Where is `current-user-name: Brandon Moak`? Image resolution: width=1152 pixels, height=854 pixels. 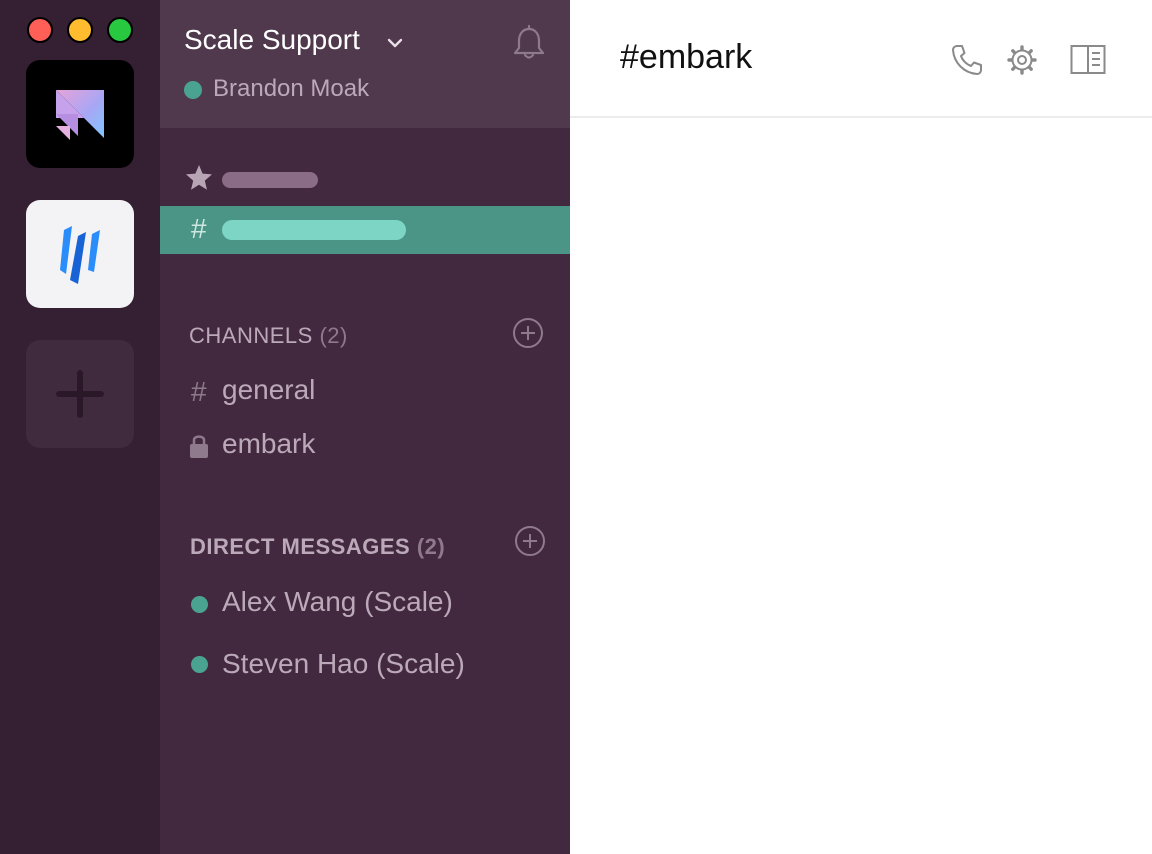 current-user-name: Brandon Moak is located at coordinates (291, 88).